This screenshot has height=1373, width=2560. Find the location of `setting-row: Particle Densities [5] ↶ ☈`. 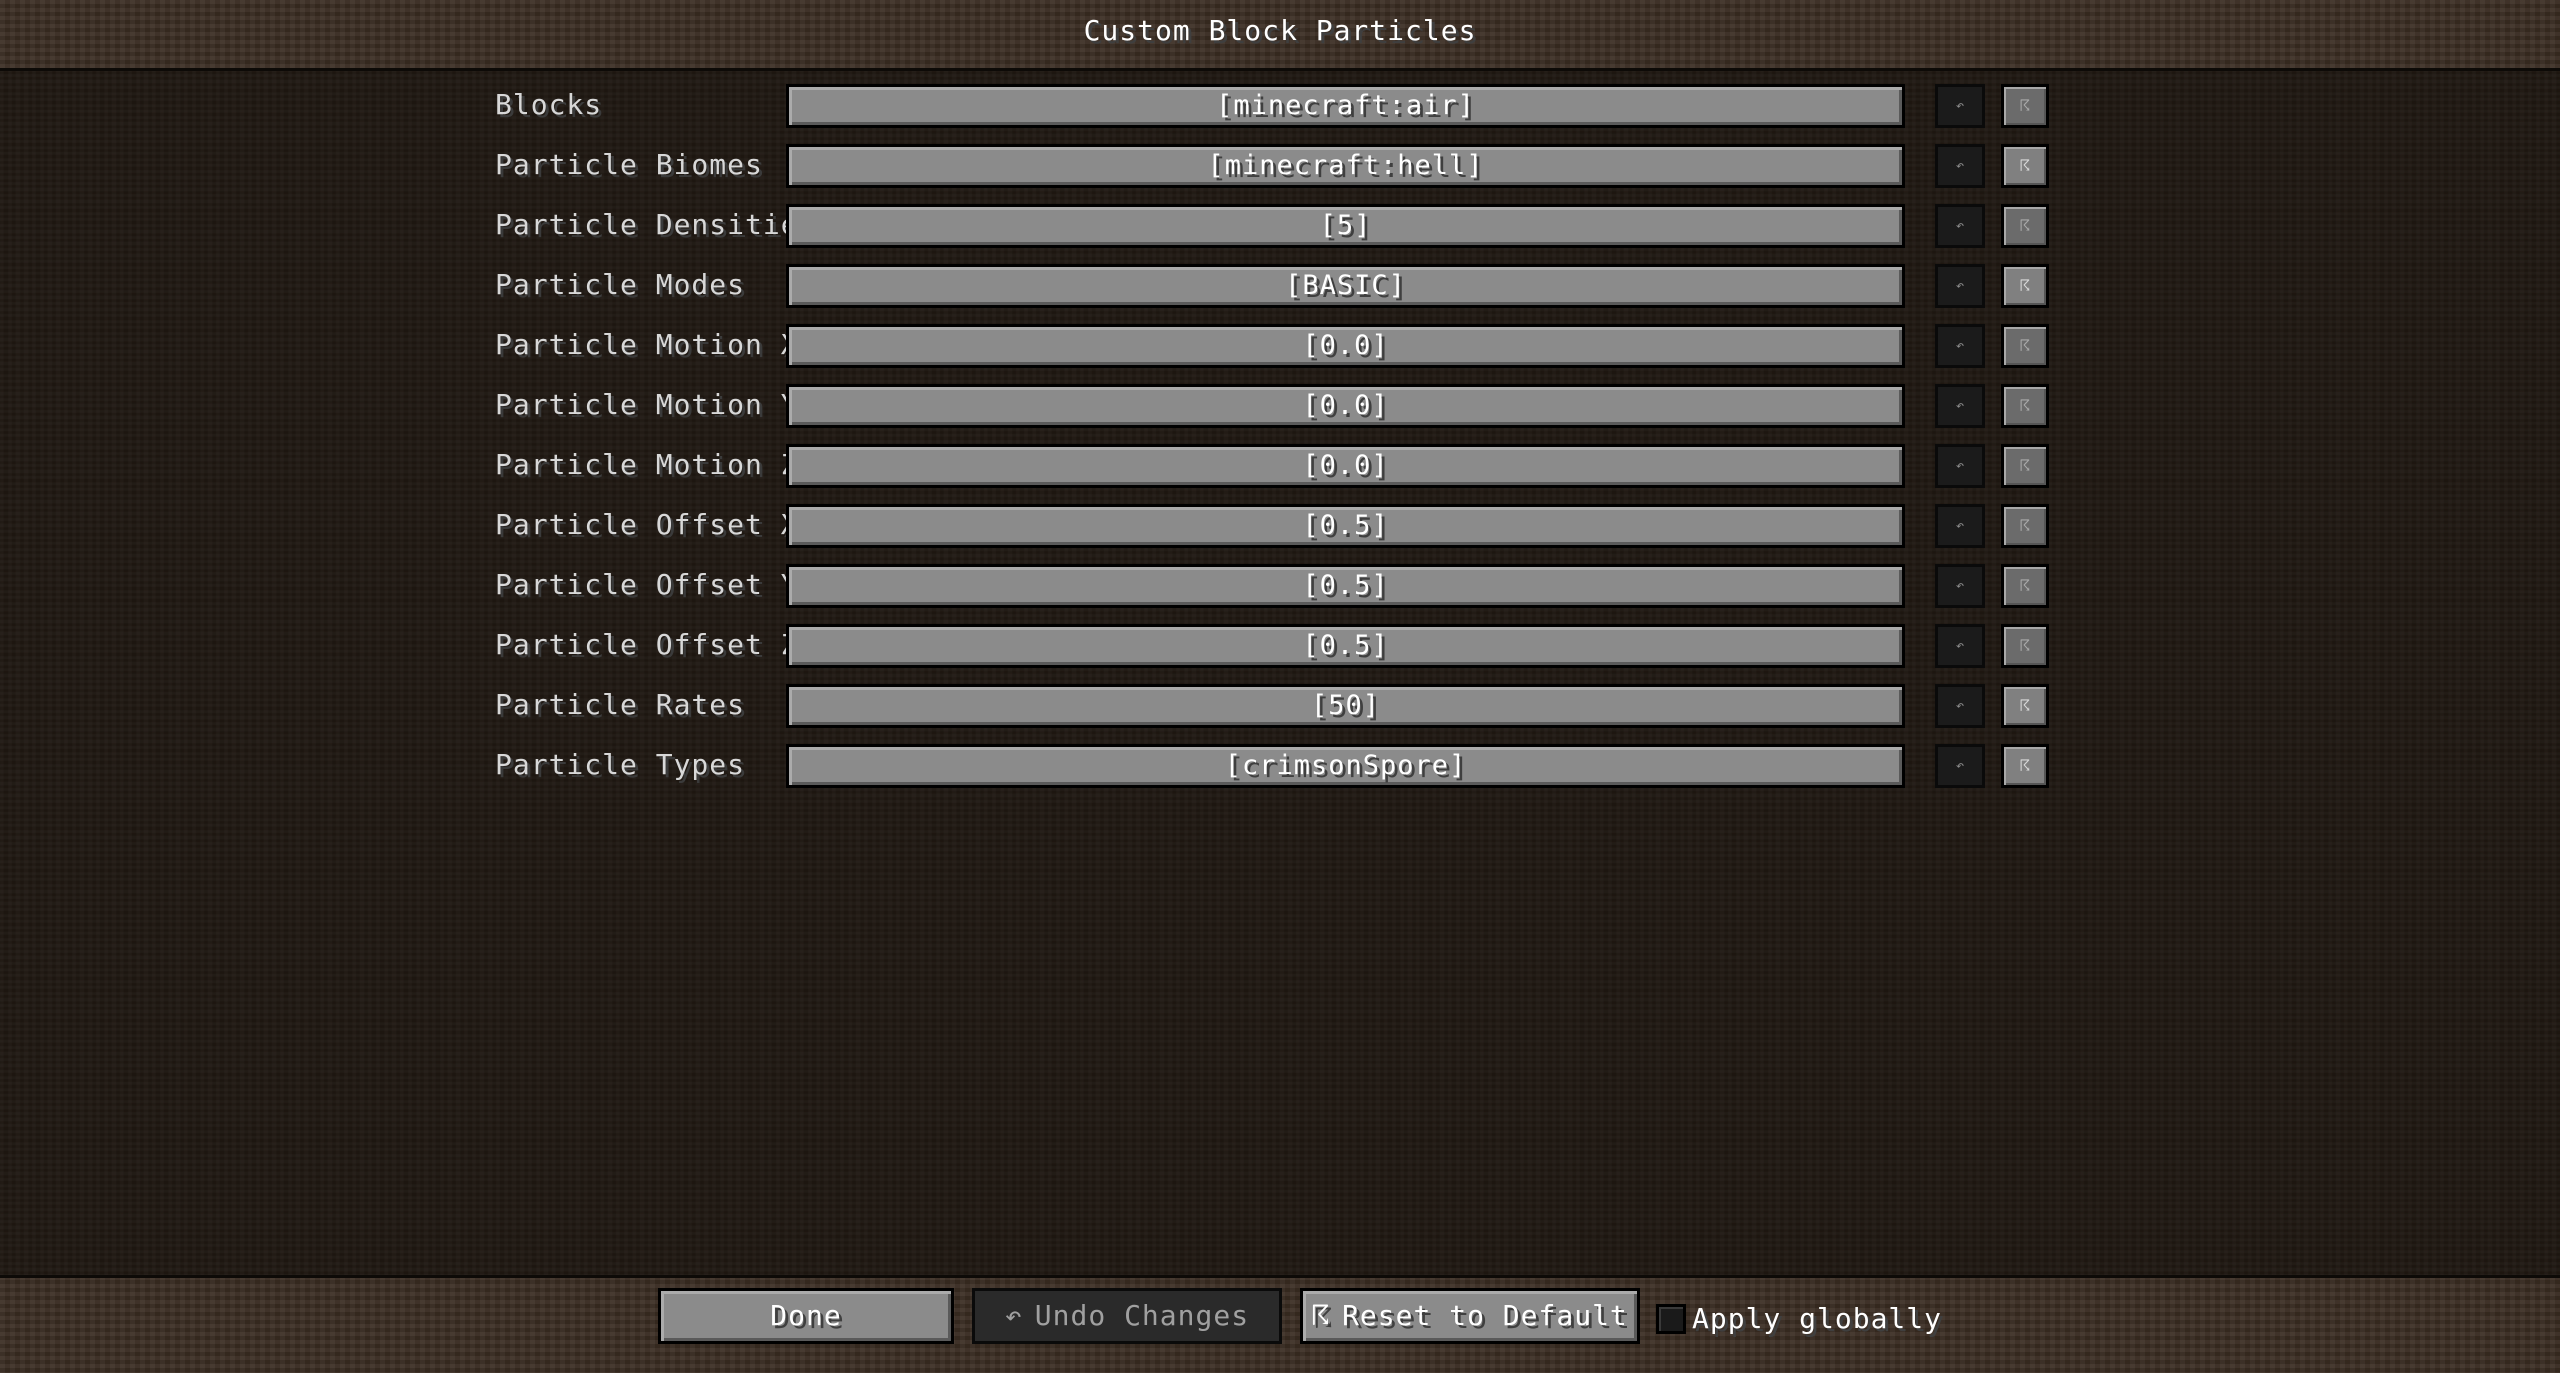

setting-row: Particle Densities [5] ↶ ☈ is located at coordinates (1272, 229).